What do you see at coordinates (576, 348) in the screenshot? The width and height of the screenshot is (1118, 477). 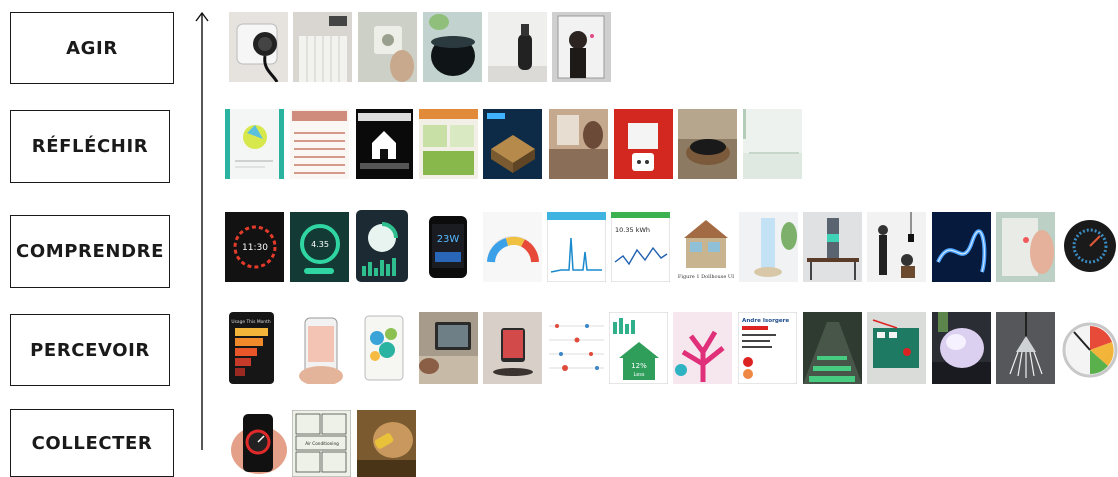 I see `dot-timeline-chart` at bounding box center [576, 348].